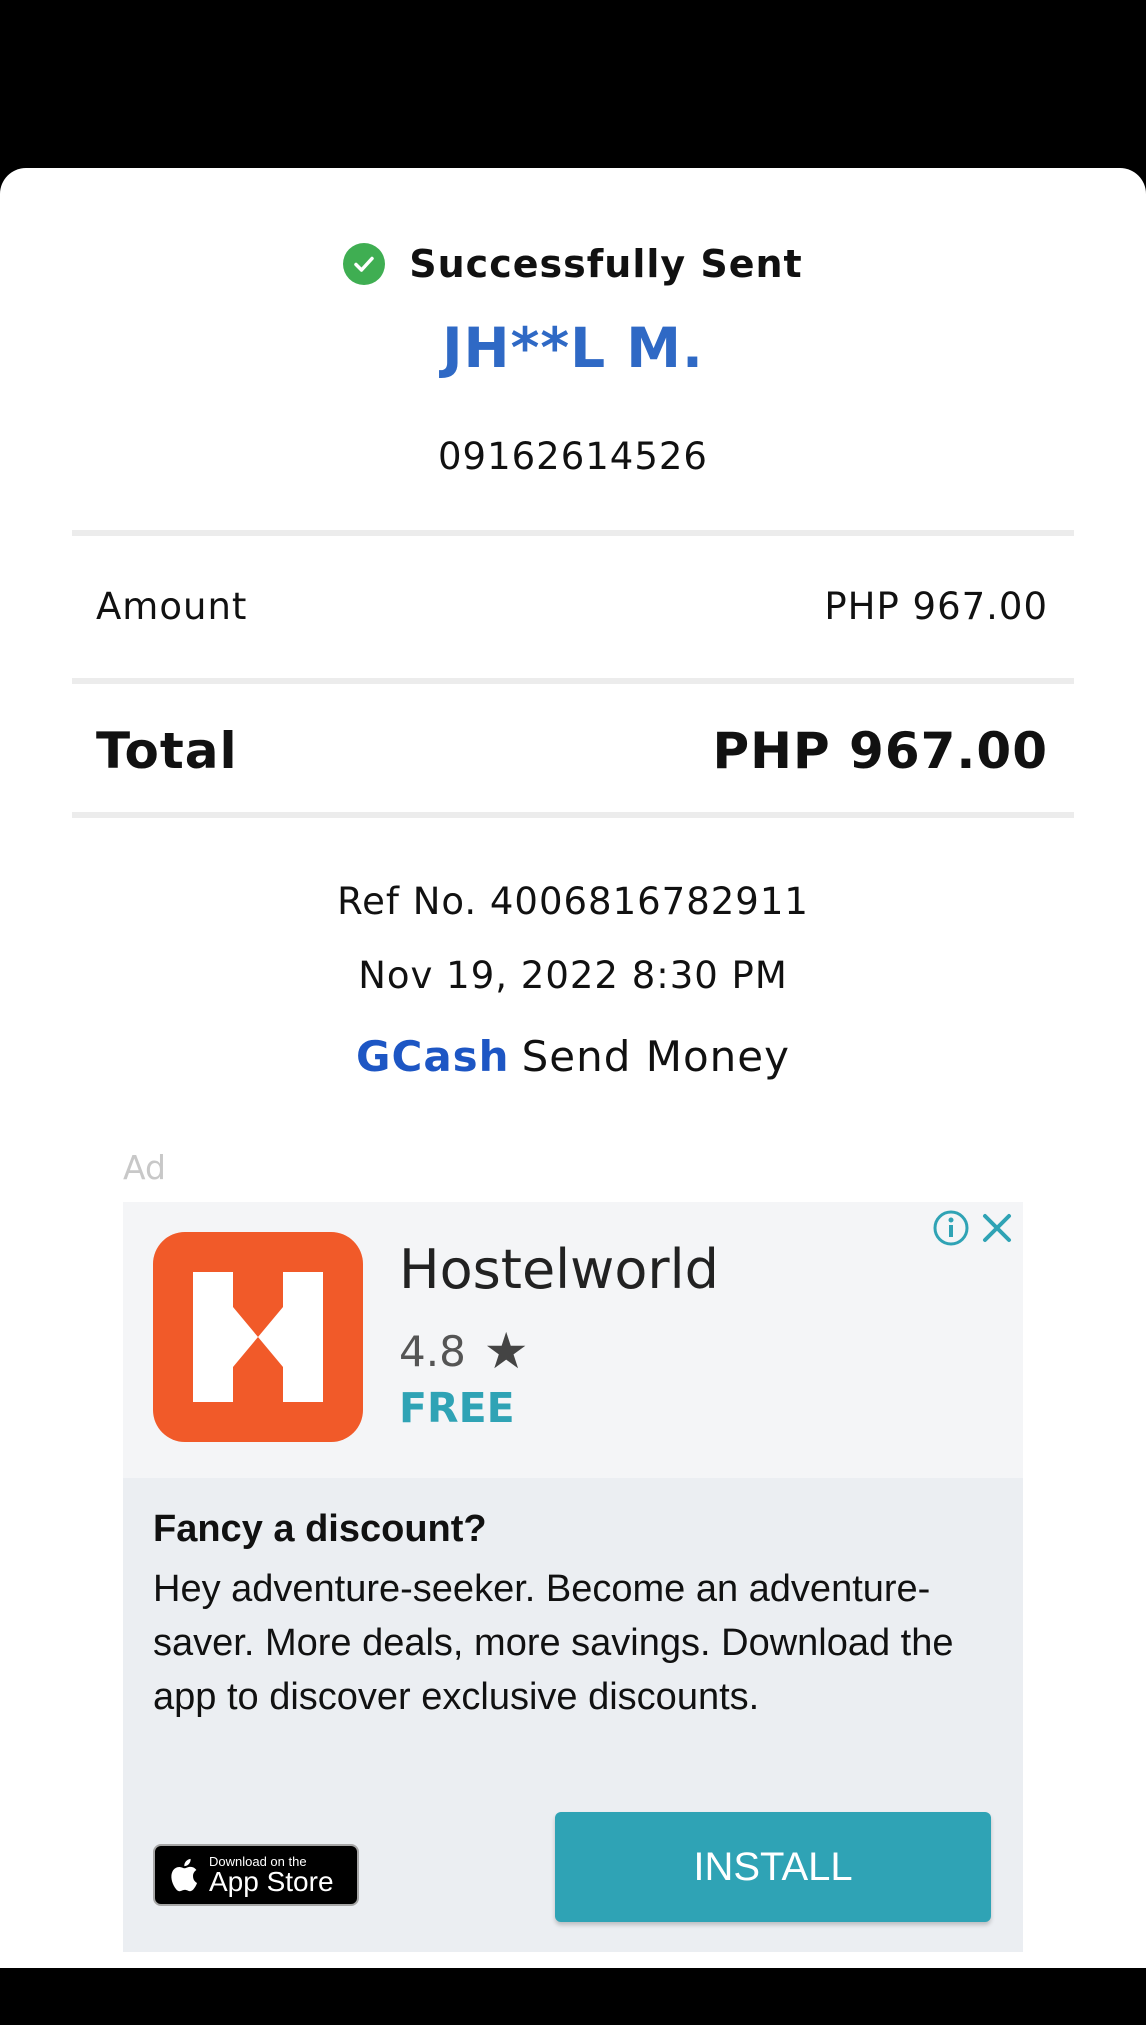  Describe the element at coordinates (364, 264) in the screenshot. I see `check-circle-icon` at that location.